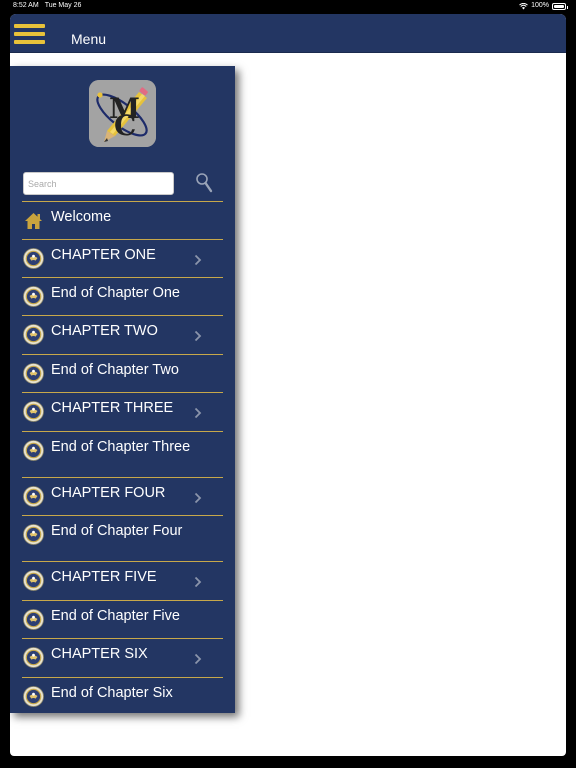 This screenshot has height=768, width=576. I want to click on menu-item-chapter-three: CHAPTER THREE, so click(122, 411).